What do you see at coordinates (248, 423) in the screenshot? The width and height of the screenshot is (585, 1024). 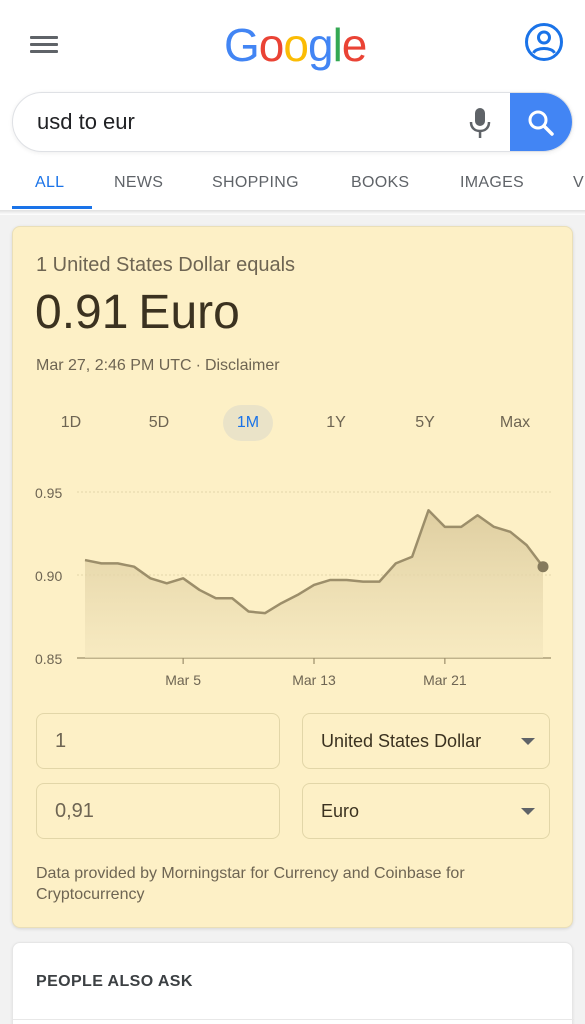 I see `range-1m: 1M` at bounding box center [248, 423].